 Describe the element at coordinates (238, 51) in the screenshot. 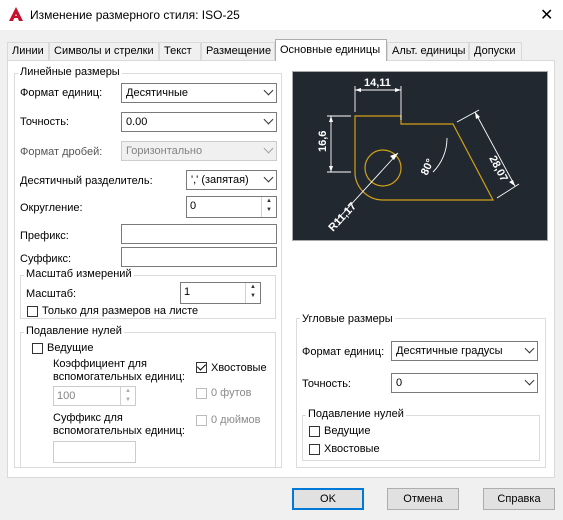

I see `tab-fit: Размещение` at that location.